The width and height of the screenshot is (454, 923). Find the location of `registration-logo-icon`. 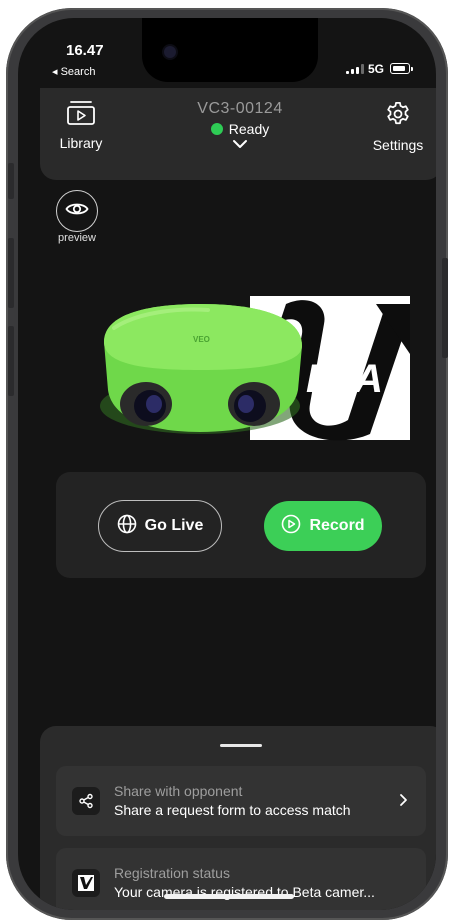

registration-logo-icon is located at coordinates (86, 883).